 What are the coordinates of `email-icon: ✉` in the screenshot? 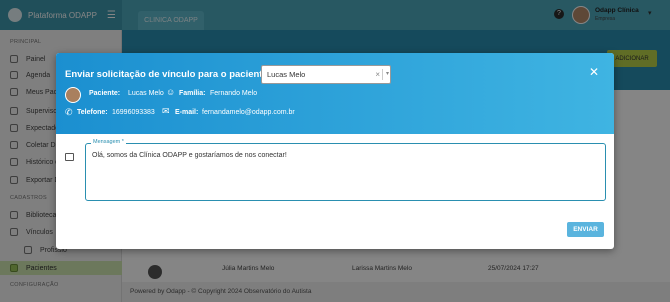 It's located at (166, 111).